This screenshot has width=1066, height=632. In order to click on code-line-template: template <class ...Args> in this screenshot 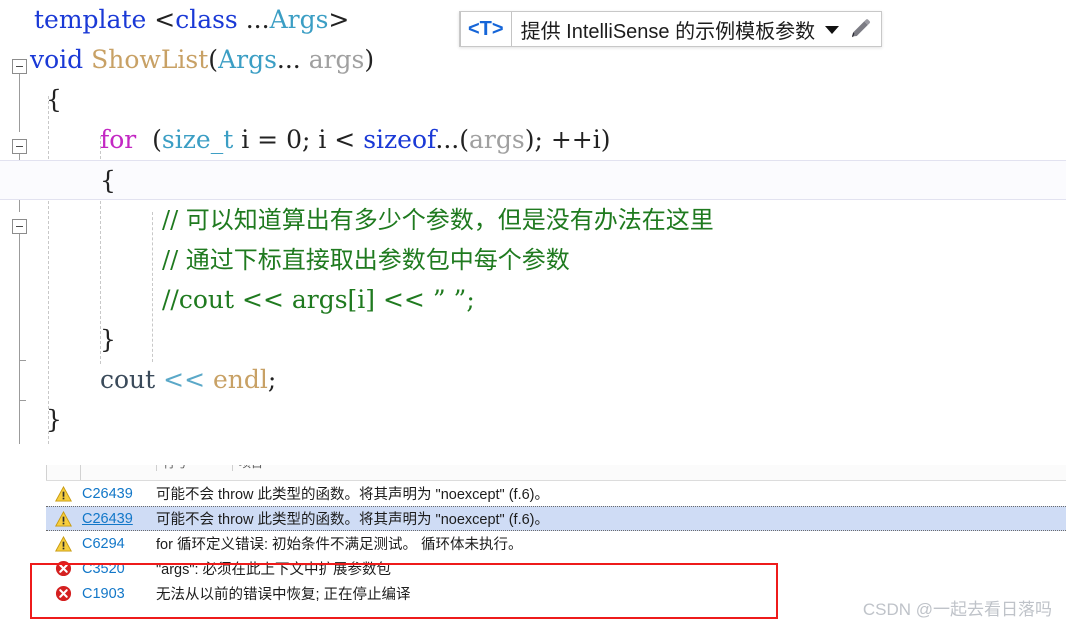, I will do `click(192, 19)`.